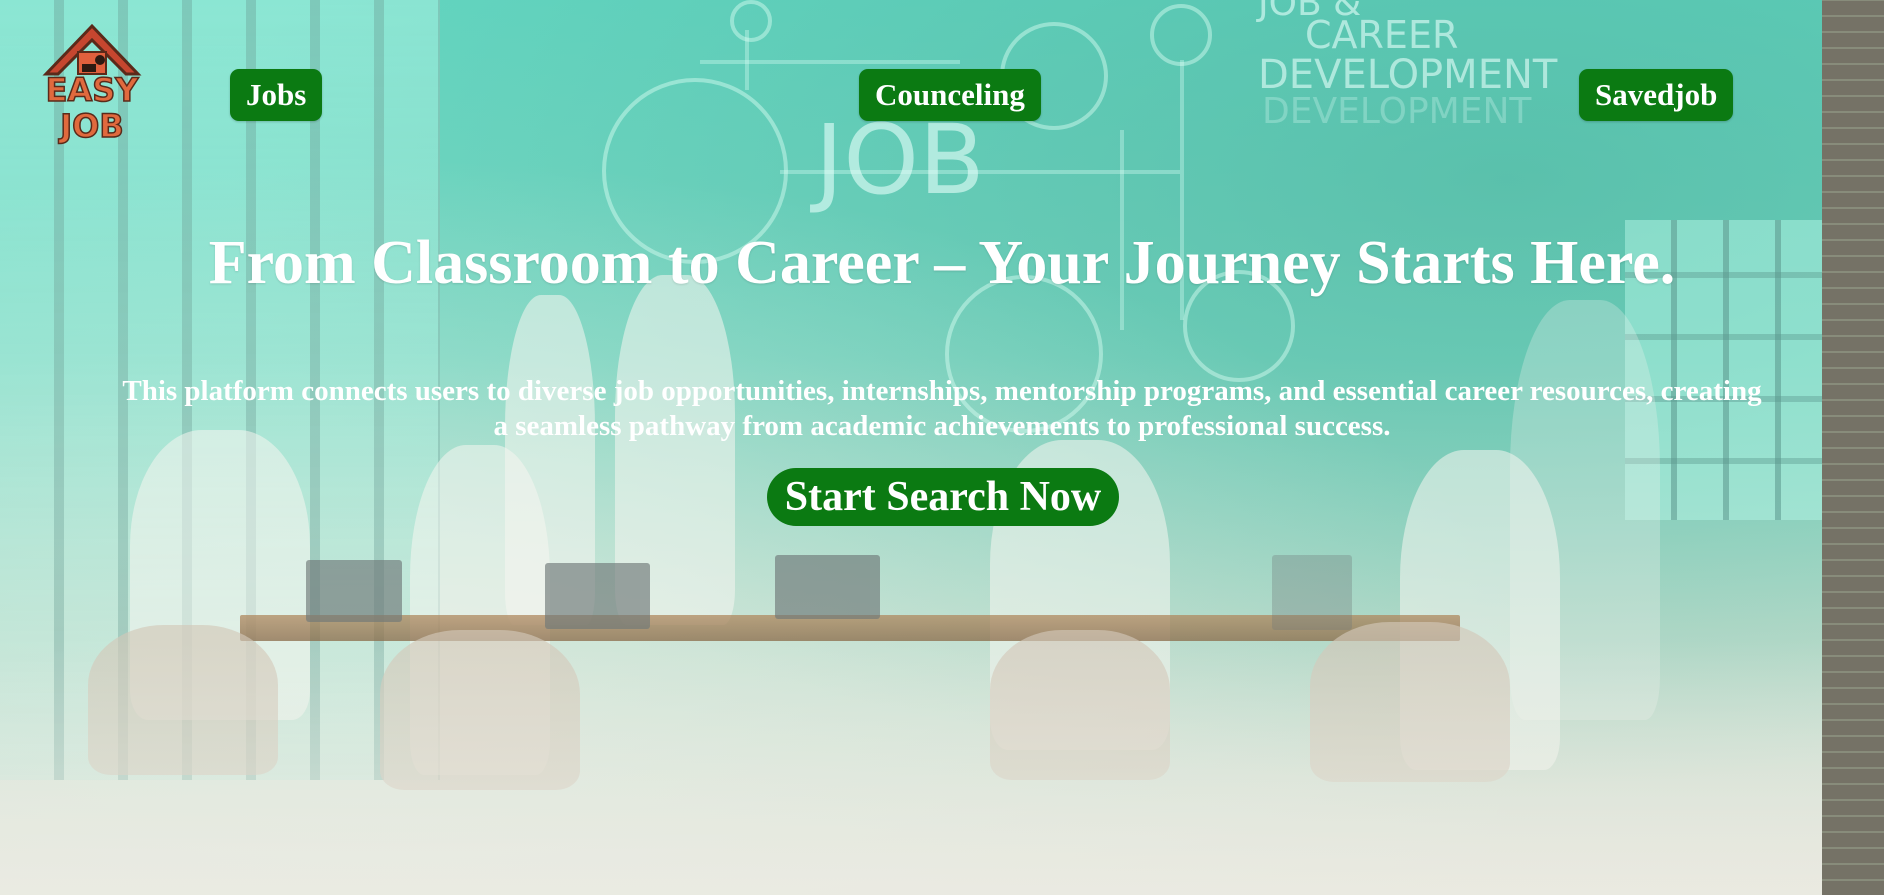 The image size is (1884, 895). I want to click on board-career-line2: CAREER, so click(1382, 35).